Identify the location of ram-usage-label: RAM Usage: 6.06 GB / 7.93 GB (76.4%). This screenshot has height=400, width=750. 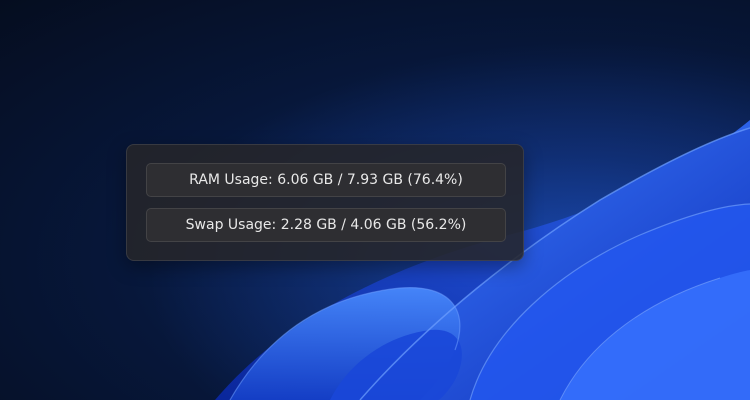
(326, 180).